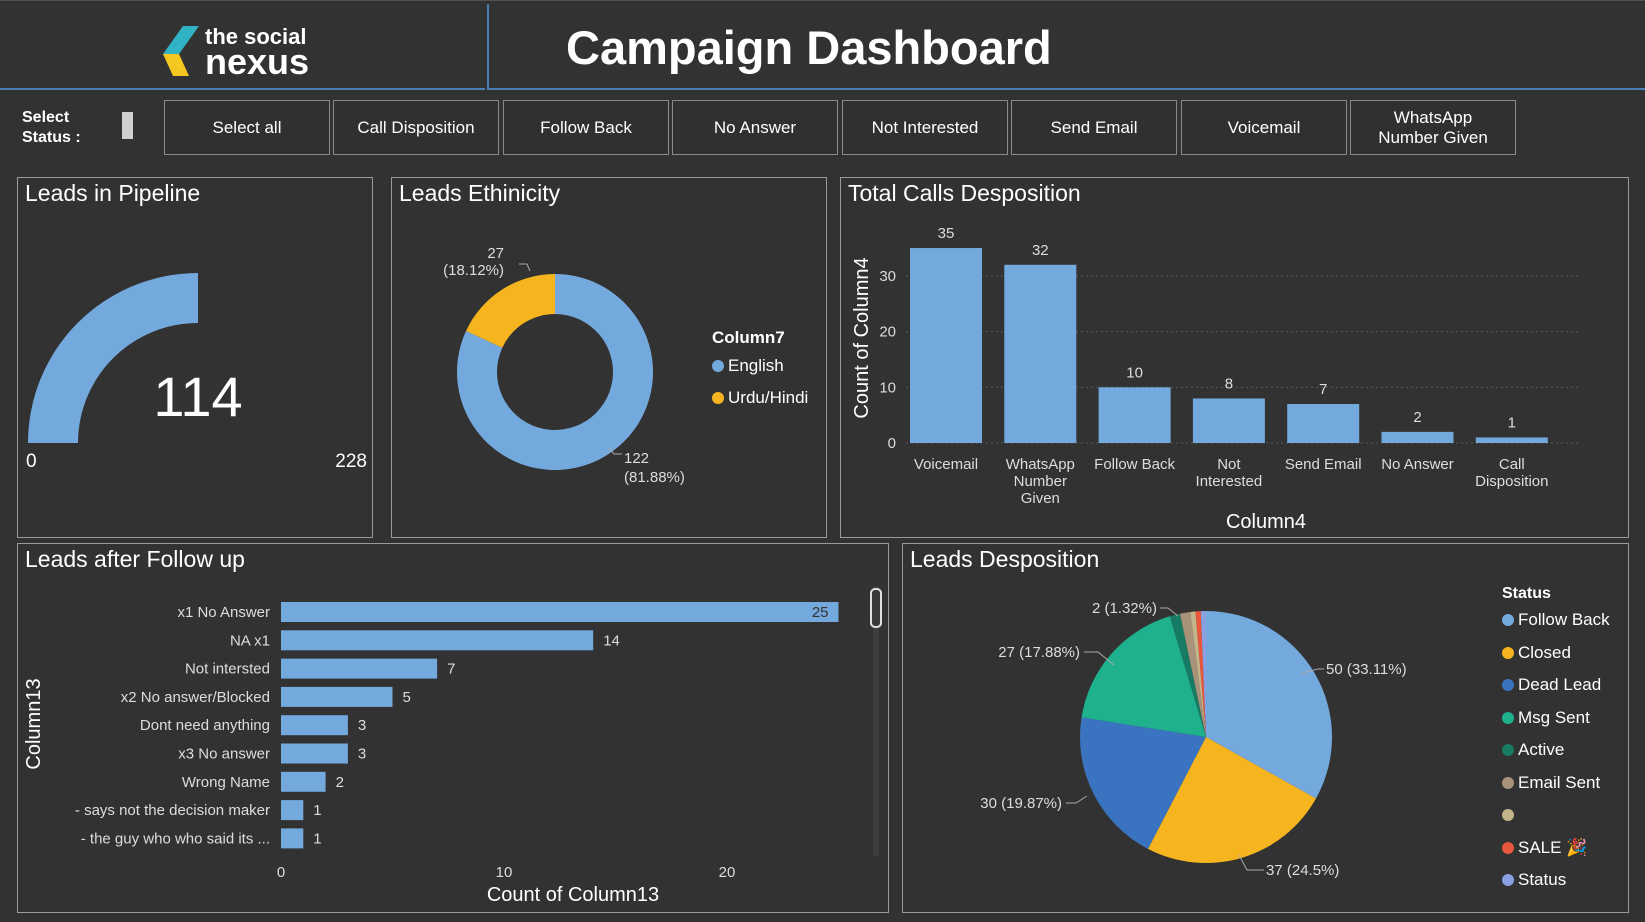 The height and width of the screenshot is (922, 1645). What do you see at coordinates (51, 128) in the screenshot?
I see `slicer-label: Select Status :` at bounding box center [51, 128].